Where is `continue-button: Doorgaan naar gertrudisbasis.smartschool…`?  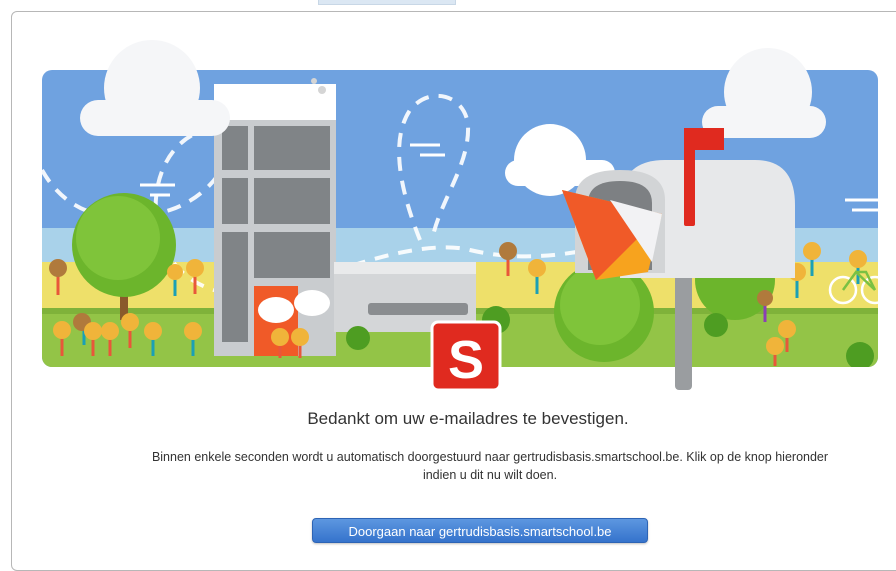
continue-button: Doorgaan naar gertrudisbasis.smartschool… is located at coordinates (480, 530).